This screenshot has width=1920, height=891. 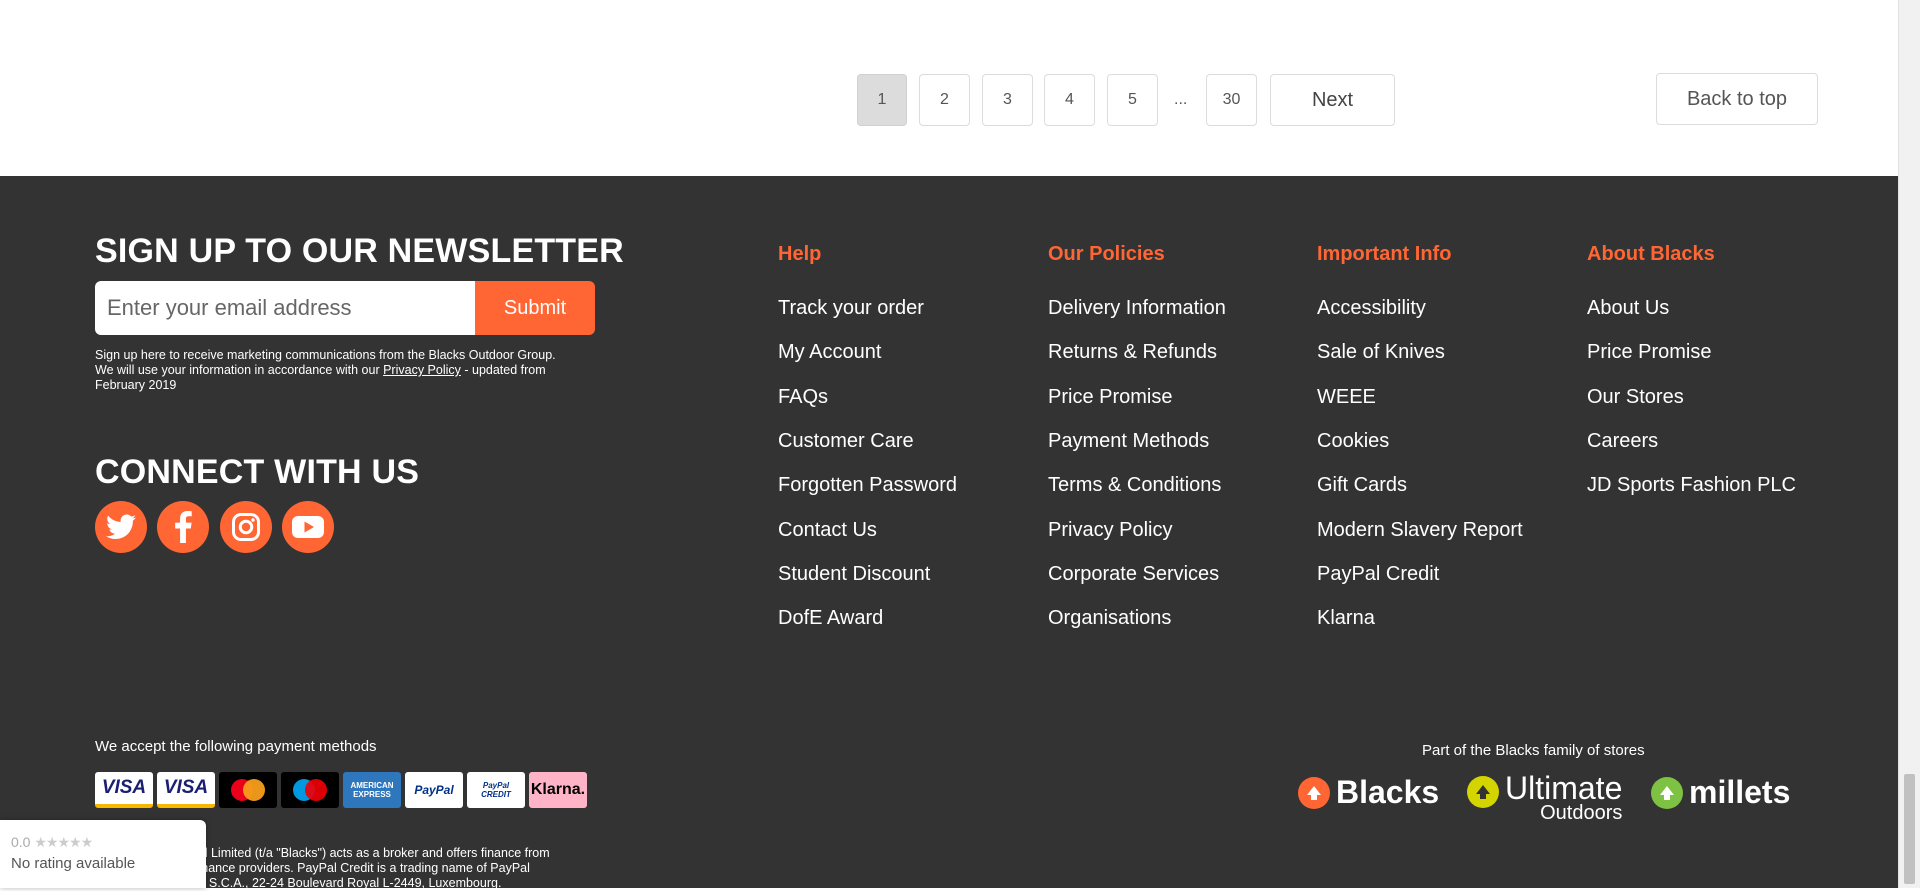 I want to click on visa-electron-card-icon: VISA, so click(x=186, y=790).